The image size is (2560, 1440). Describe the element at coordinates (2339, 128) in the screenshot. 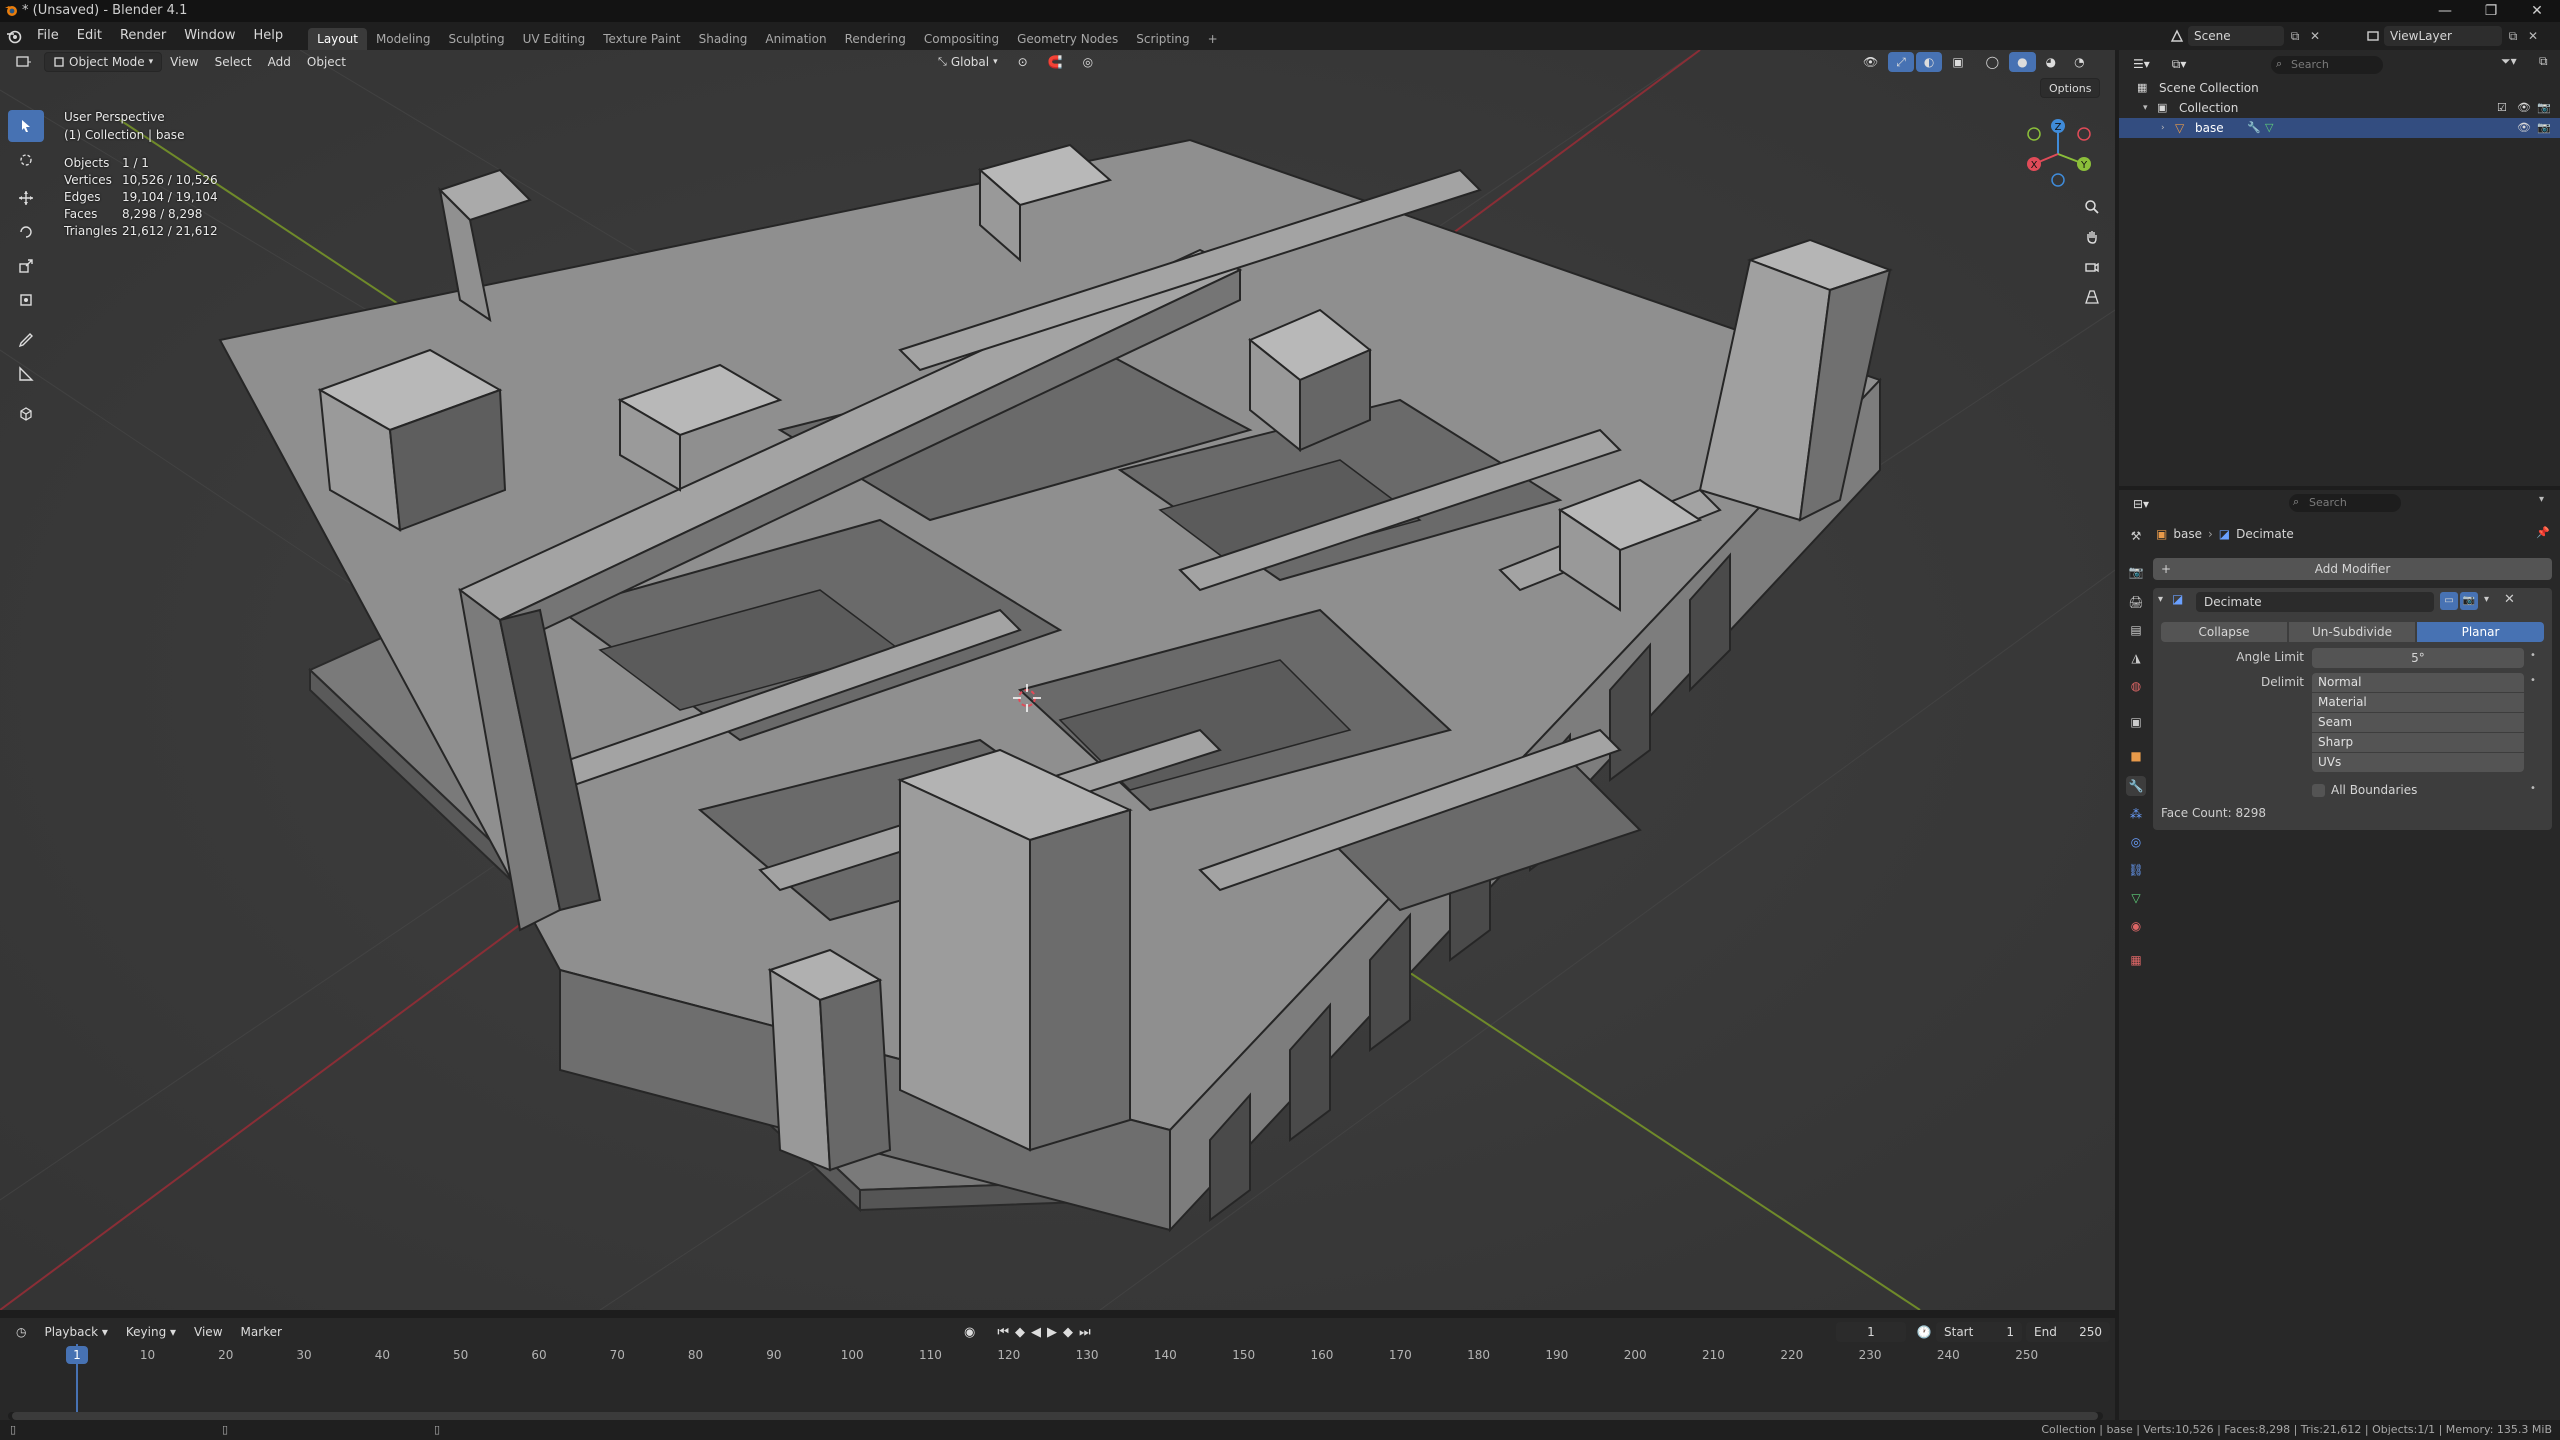

I see `outliner-row-base: › ▽ base 🔧 ▽ 👁 📷` at that location.